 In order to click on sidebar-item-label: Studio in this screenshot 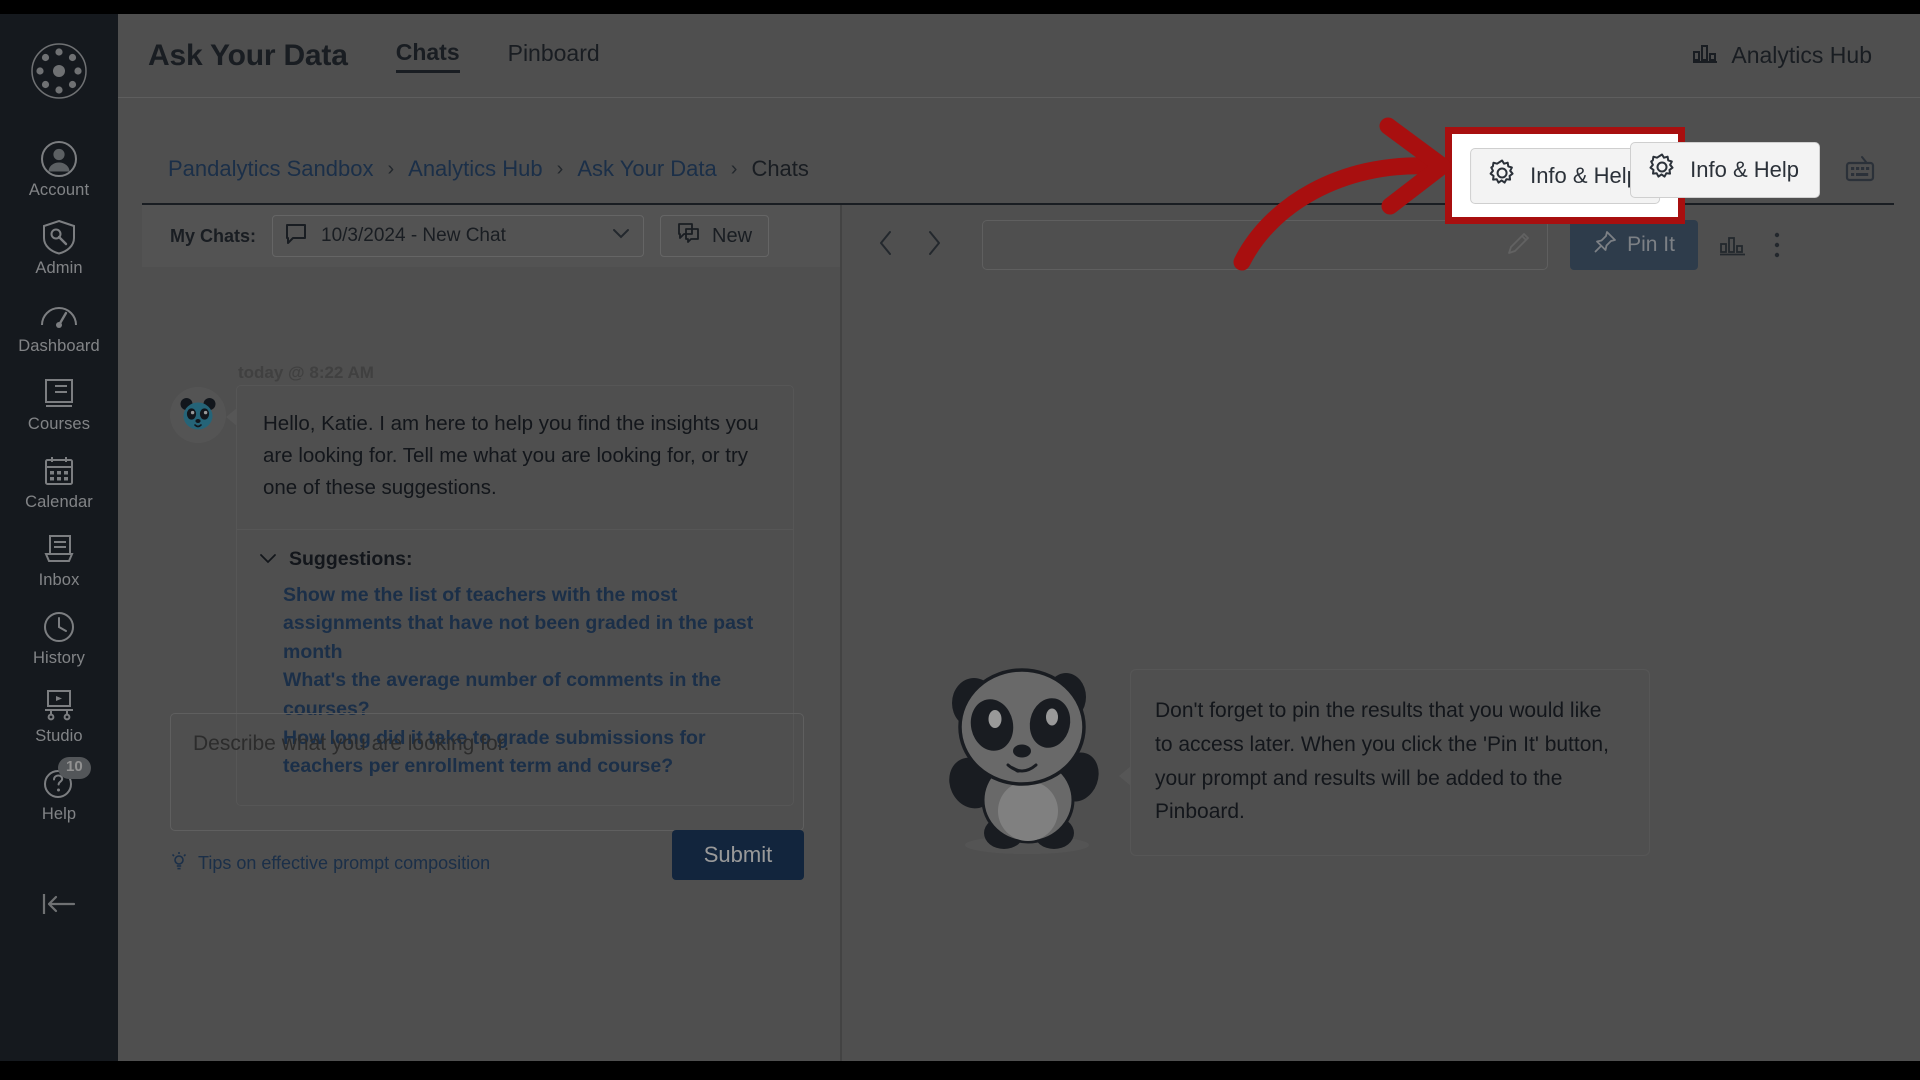, I will do `click(59, 736)`.